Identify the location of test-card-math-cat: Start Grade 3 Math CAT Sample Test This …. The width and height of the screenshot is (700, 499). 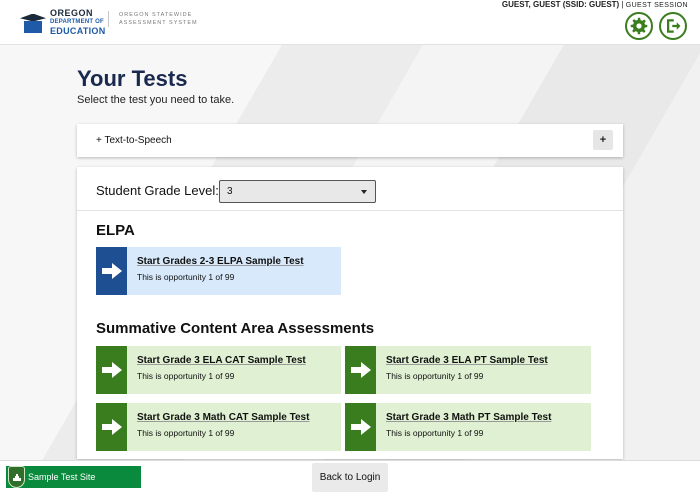
(218, 427).